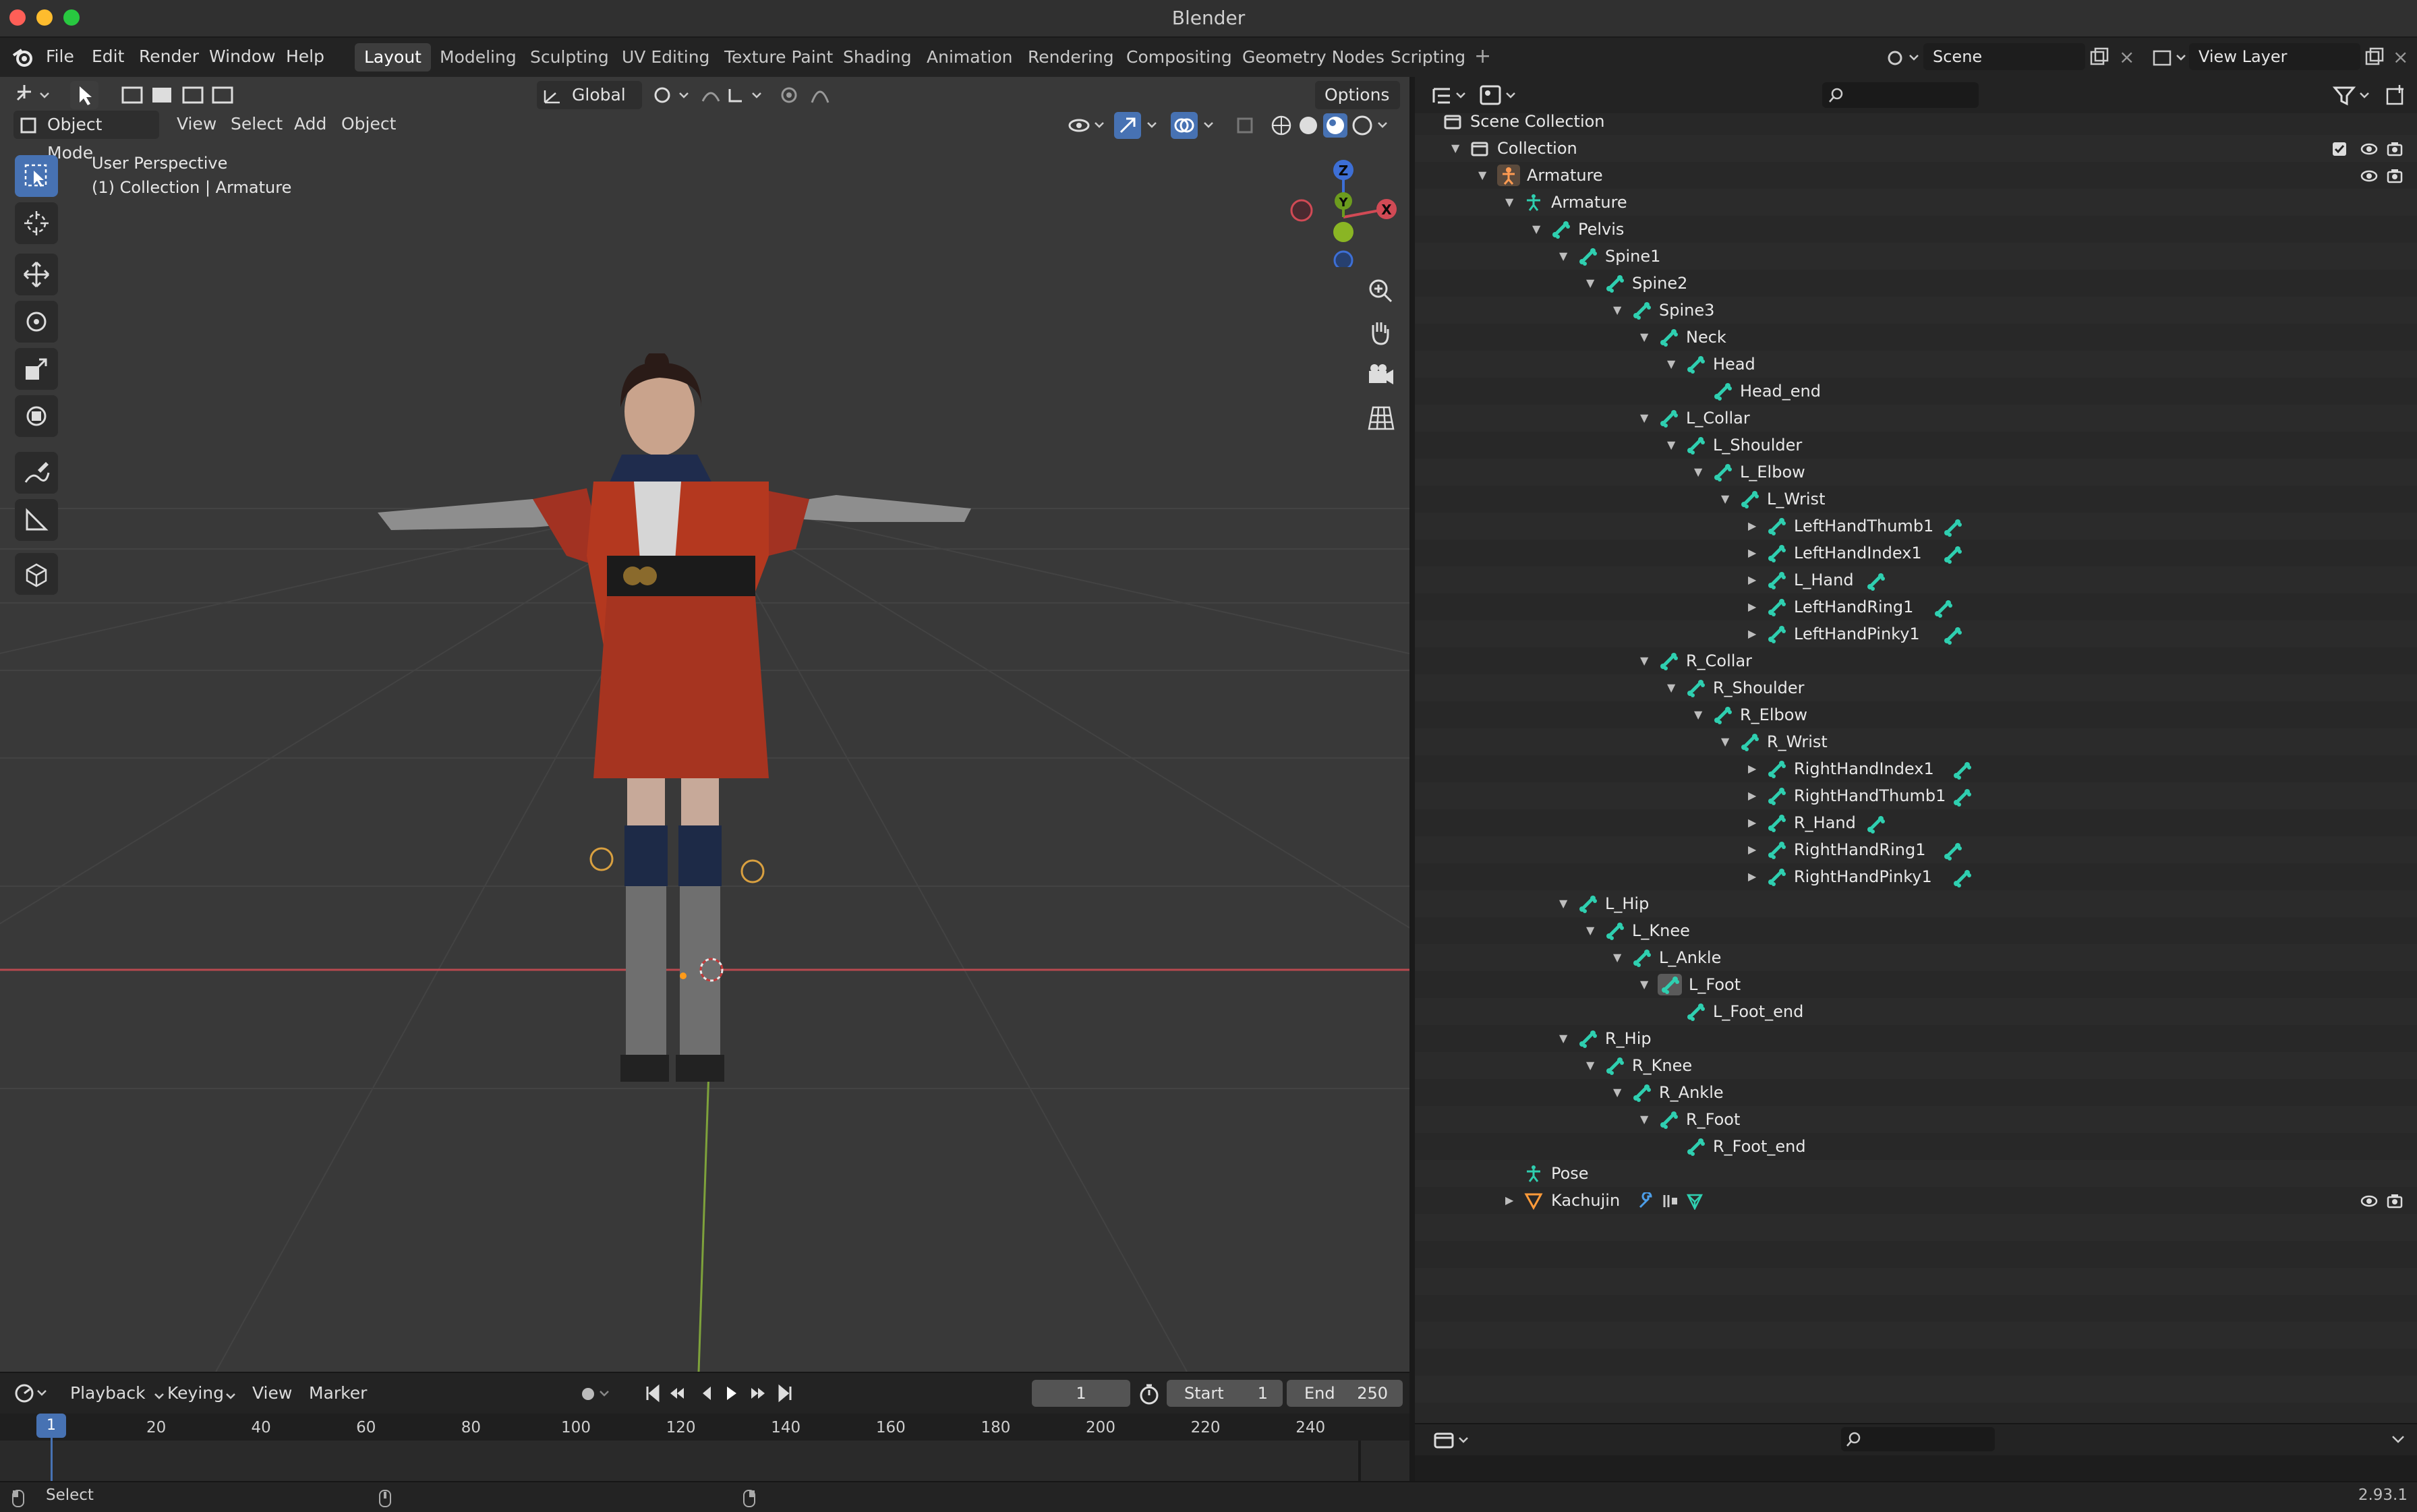  Describe the element at coordinates (1381, 292) in the screenshot. I see `zoom-icon` at that location.